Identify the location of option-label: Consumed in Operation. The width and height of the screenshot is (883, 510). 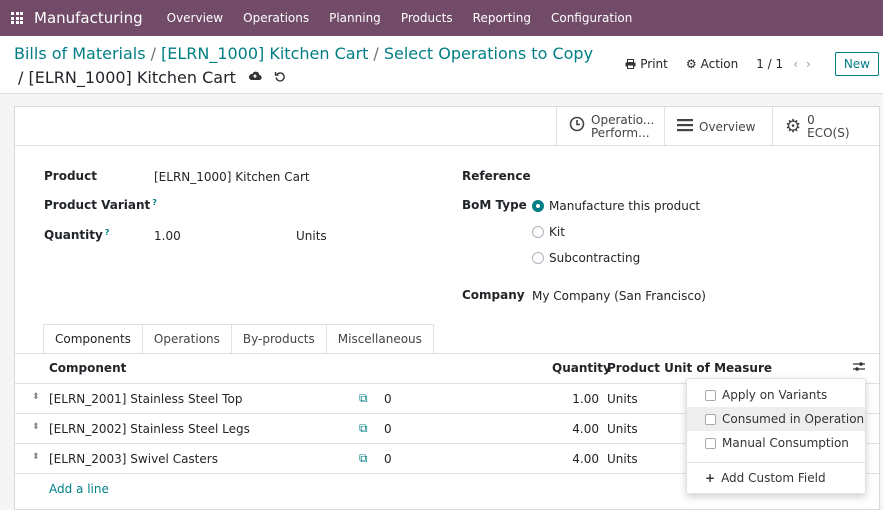
(793, 419).